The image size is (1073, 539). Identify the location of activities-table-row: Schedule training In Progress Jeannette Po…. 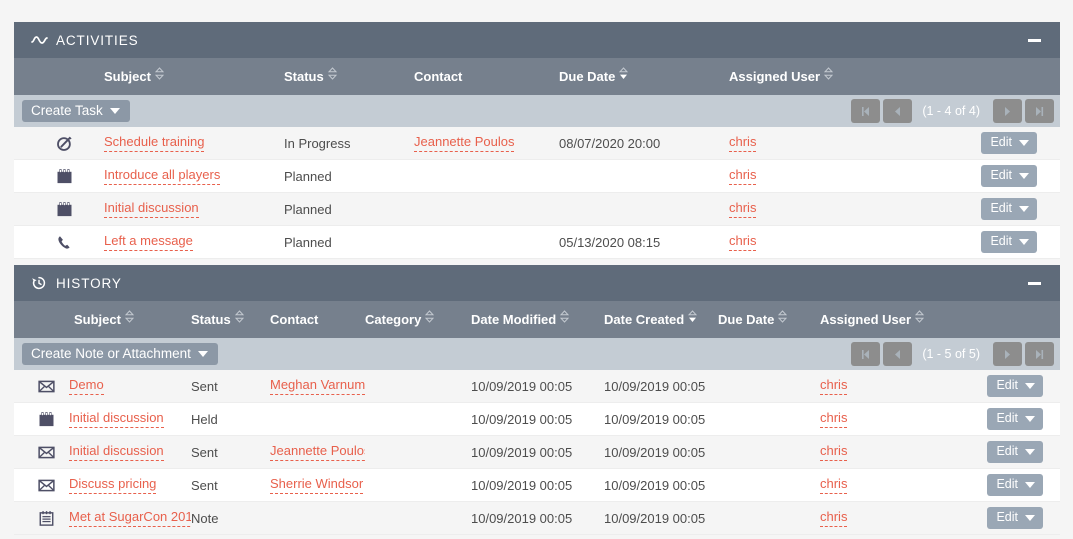
(537, 143).